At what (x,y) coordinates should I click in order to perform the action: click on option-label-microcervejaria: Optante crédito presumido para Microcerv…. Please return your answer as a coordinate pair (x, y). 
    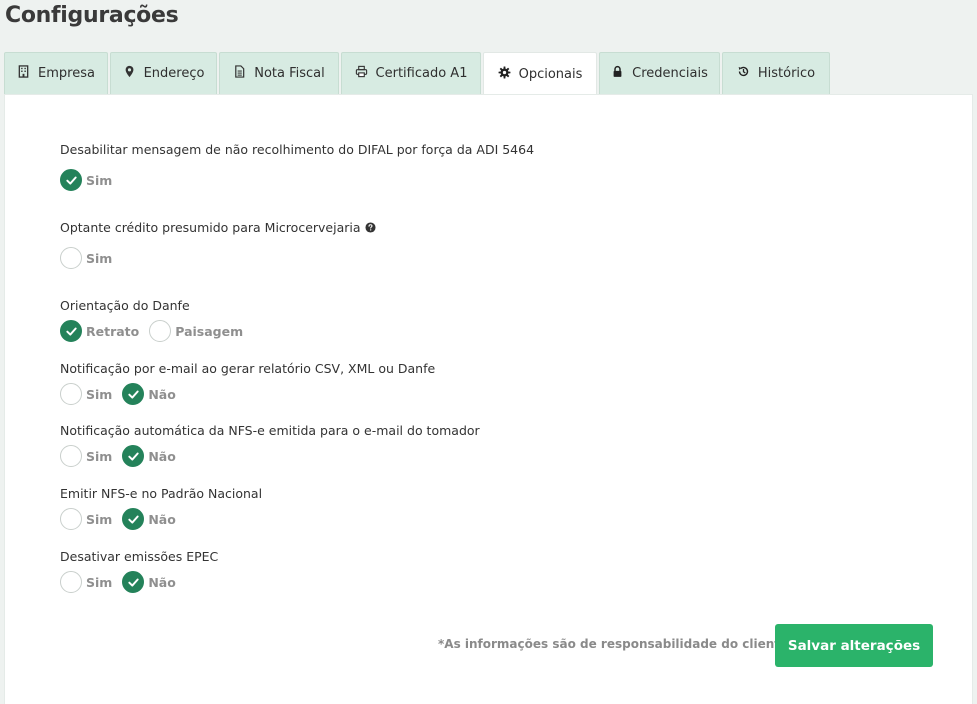
    Looking at the image, I should click on (218, 227).